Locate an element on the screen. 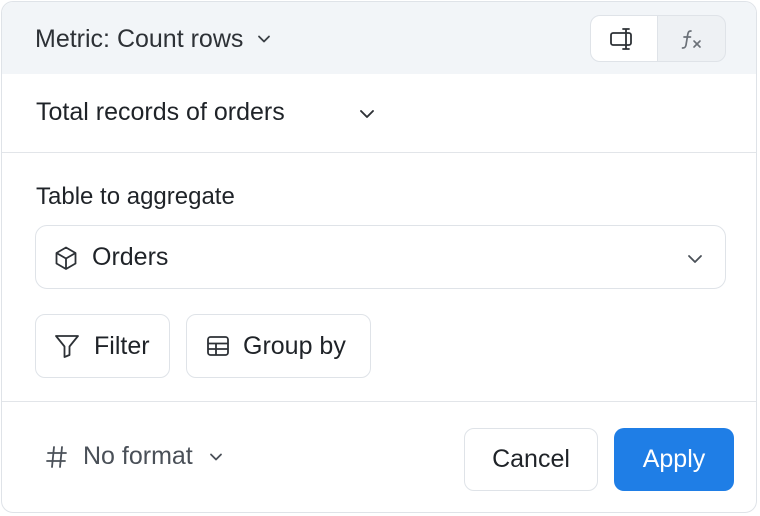 This screenshot has height=516, width=760. format-label: No format is located at coordinates (138, 456).